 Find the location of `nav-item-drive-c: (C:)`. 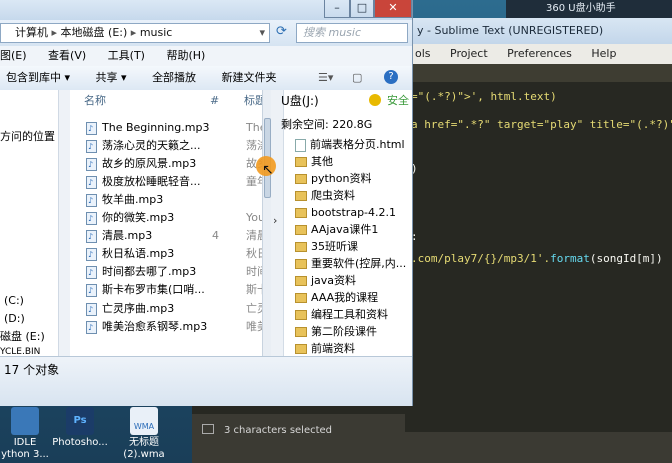

nav-item-drive-c: (C:) is located at coordinates (14, 301).